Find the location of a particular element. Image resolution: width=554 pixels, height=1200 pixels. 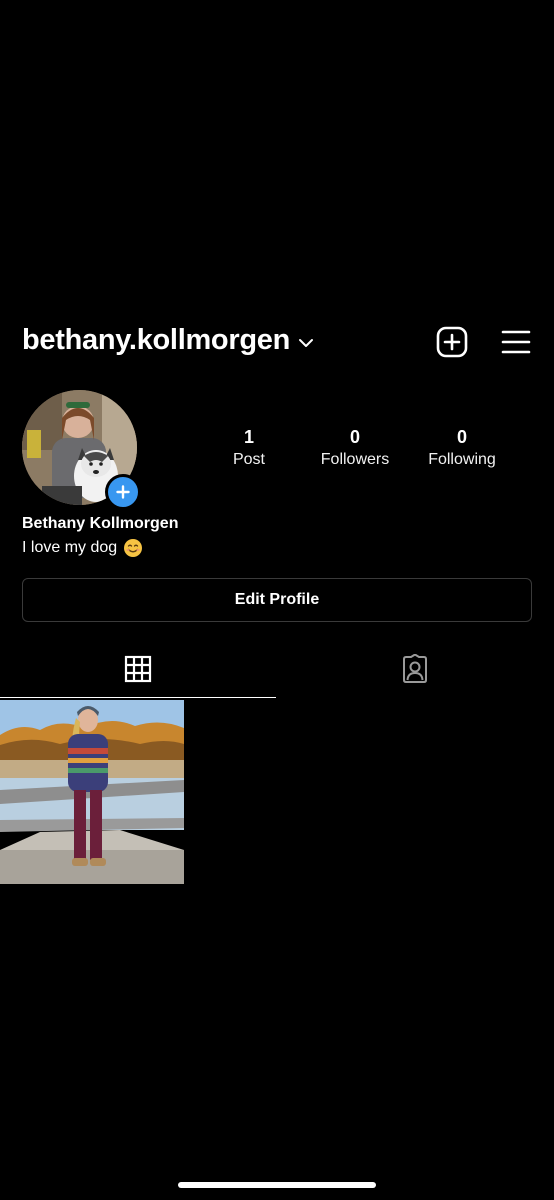

post-thumbnail is located at coordinates (92, 792).